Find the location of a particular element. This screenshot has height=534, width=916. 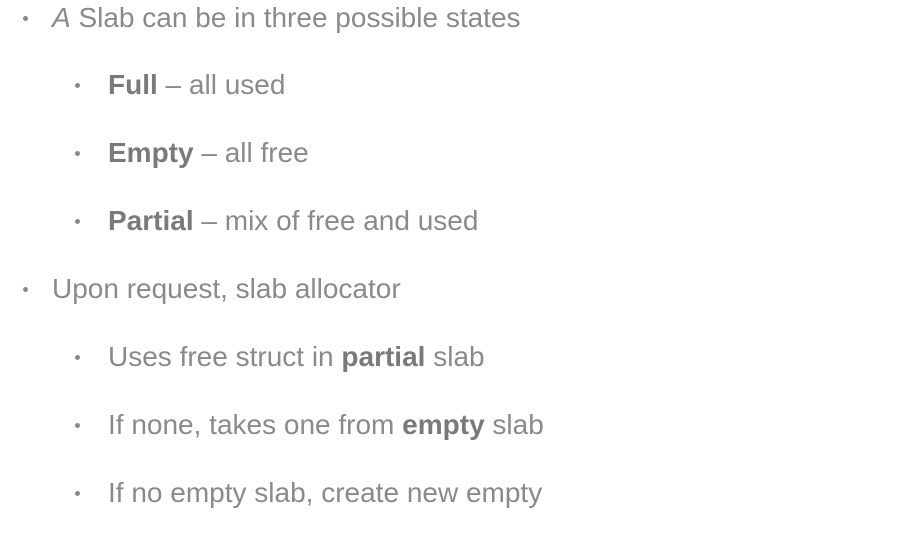

sub-bullet-empty: Empty – all free is located at coordinates (208, 153).